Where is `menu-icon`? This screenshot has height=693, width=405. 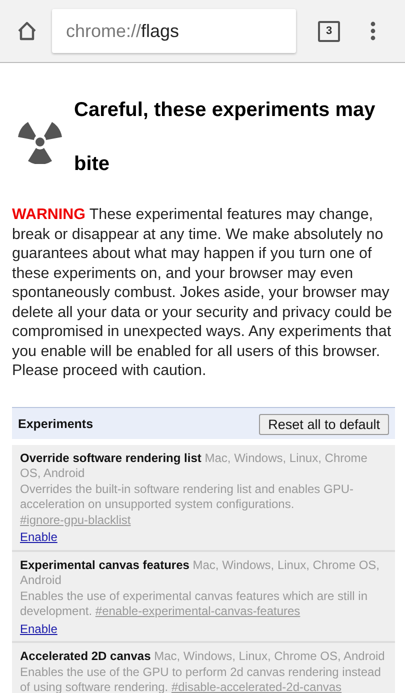
menu-icon is located at coordinates (373, 31).